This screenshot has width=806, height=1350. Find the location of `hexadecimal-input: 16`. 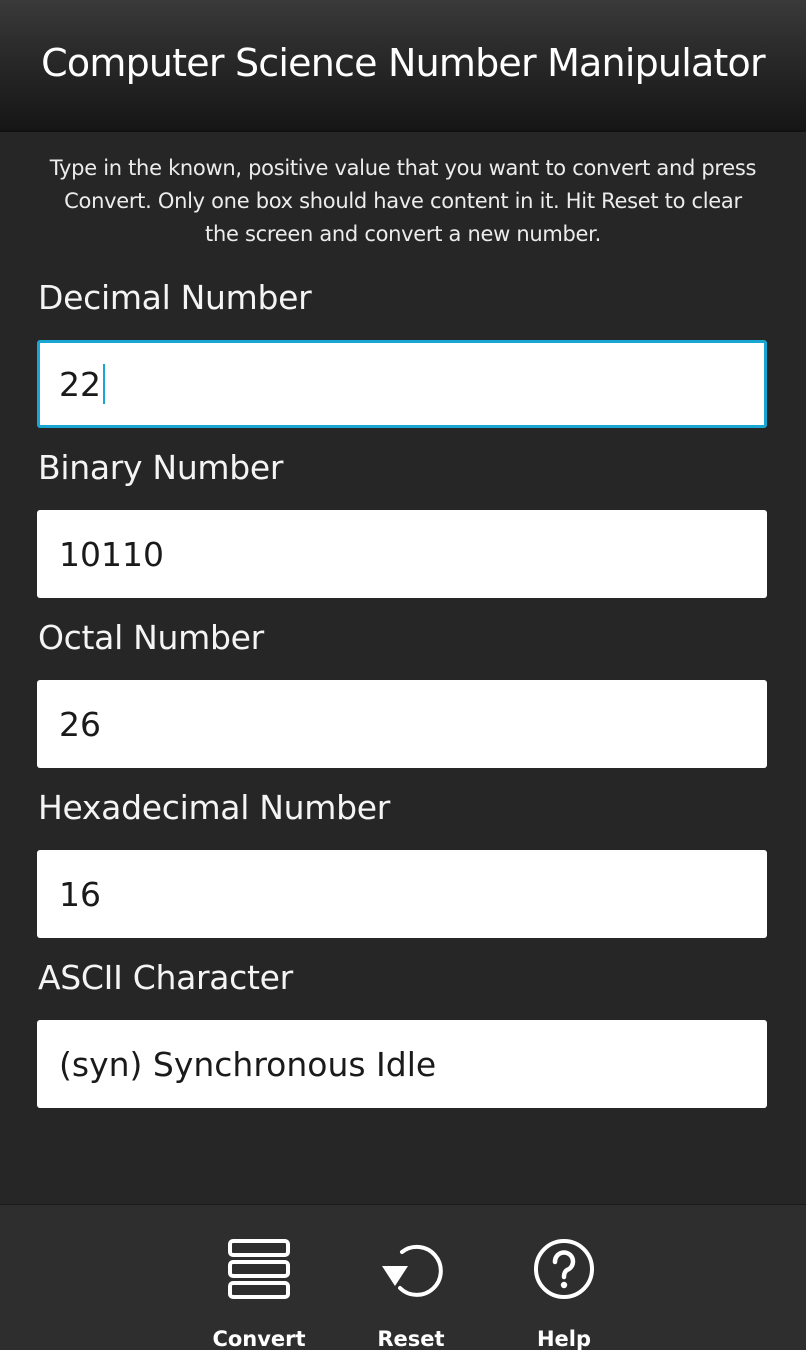

hexadecimal-input: 16 is located at coordinates (402, 894).